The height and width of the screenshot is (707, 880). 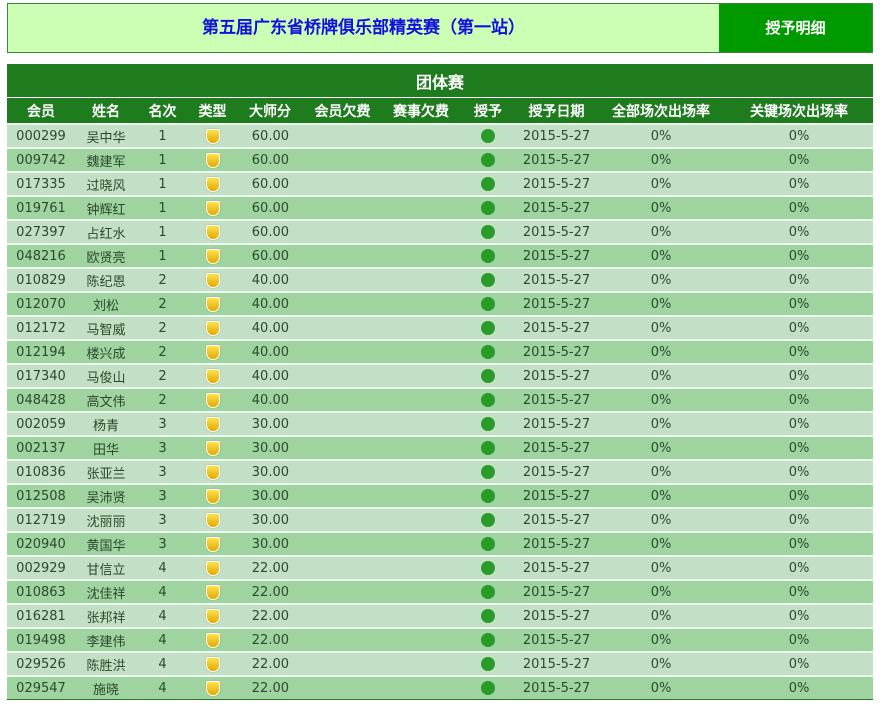 What do you see at coordinates (106, 495) in the screenshot?
I see `member-name: 吴沛贤` at bounding box center [106, 495].